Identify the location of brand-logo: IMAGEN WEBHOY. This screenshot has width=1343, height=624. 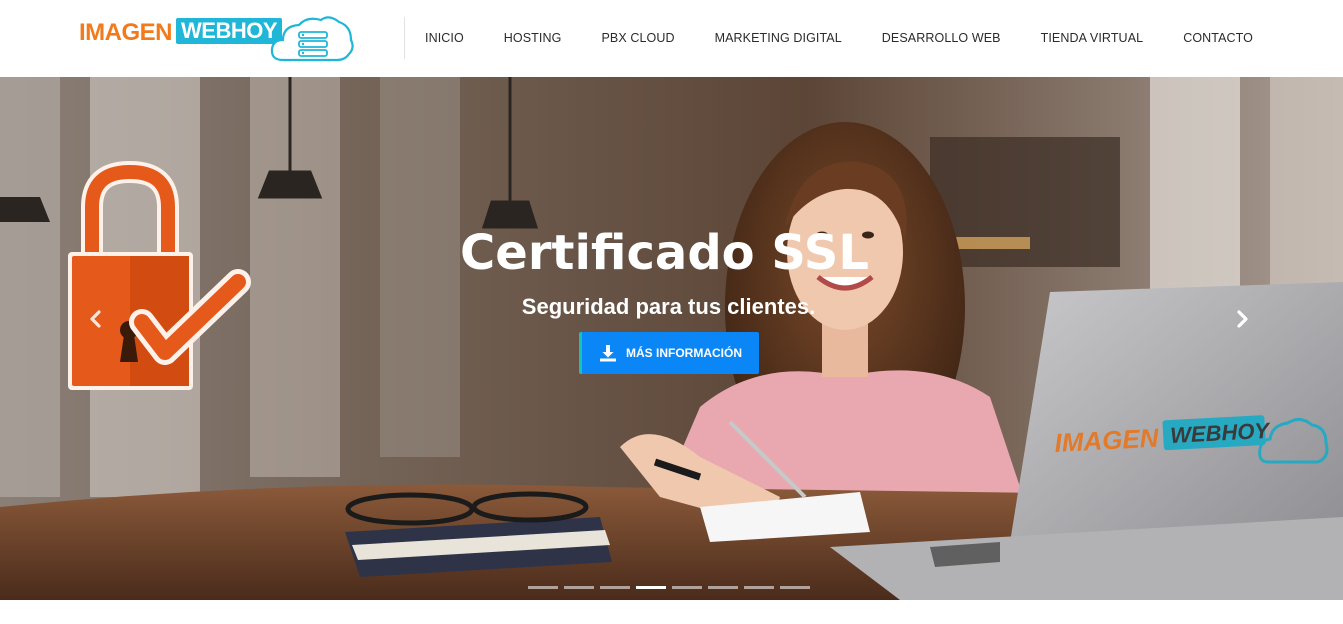
(217, 39).